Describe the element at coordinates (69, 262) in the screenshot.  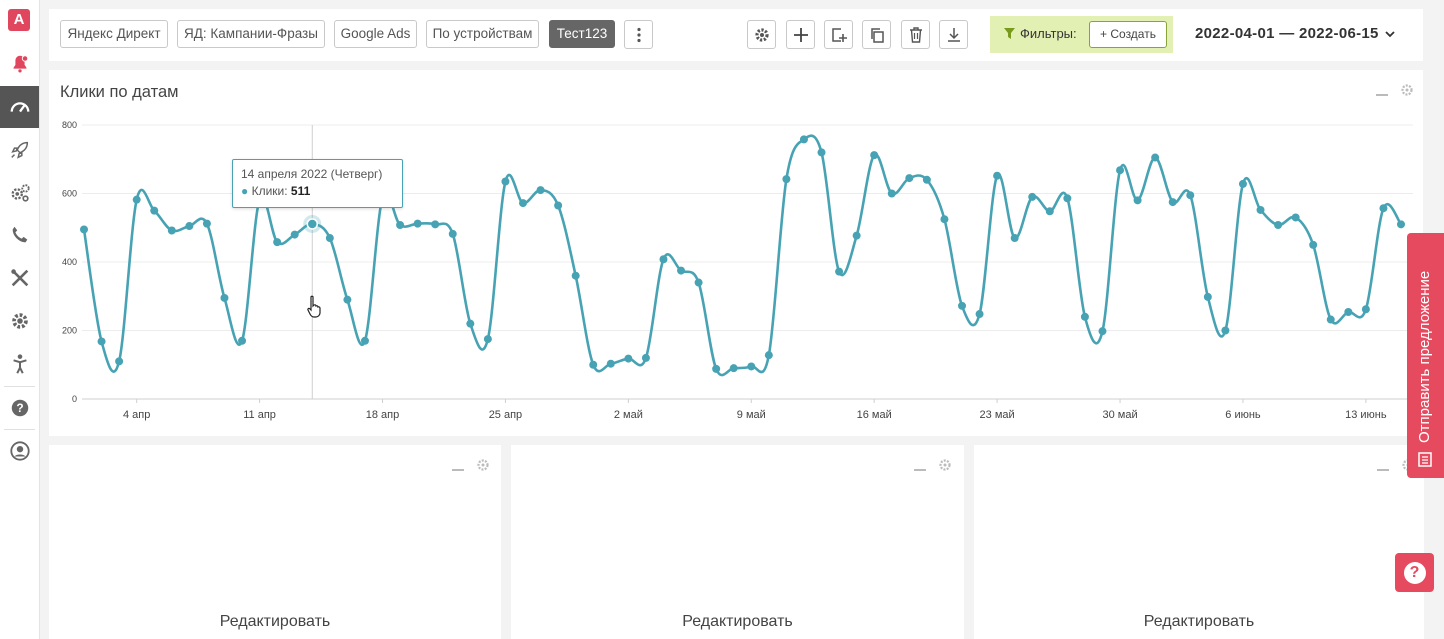
I see `y-tick-label: 400` at that location.